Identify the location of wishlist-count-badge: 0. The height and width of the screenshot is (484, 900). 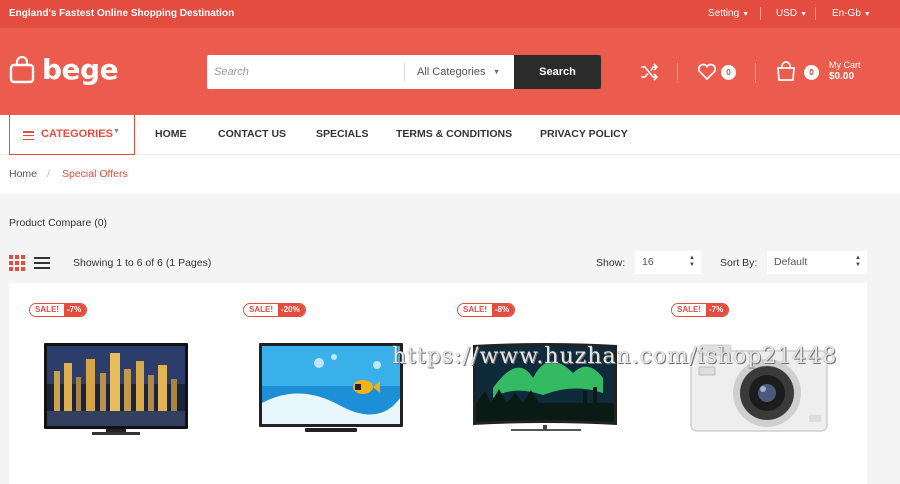
(728, 72).